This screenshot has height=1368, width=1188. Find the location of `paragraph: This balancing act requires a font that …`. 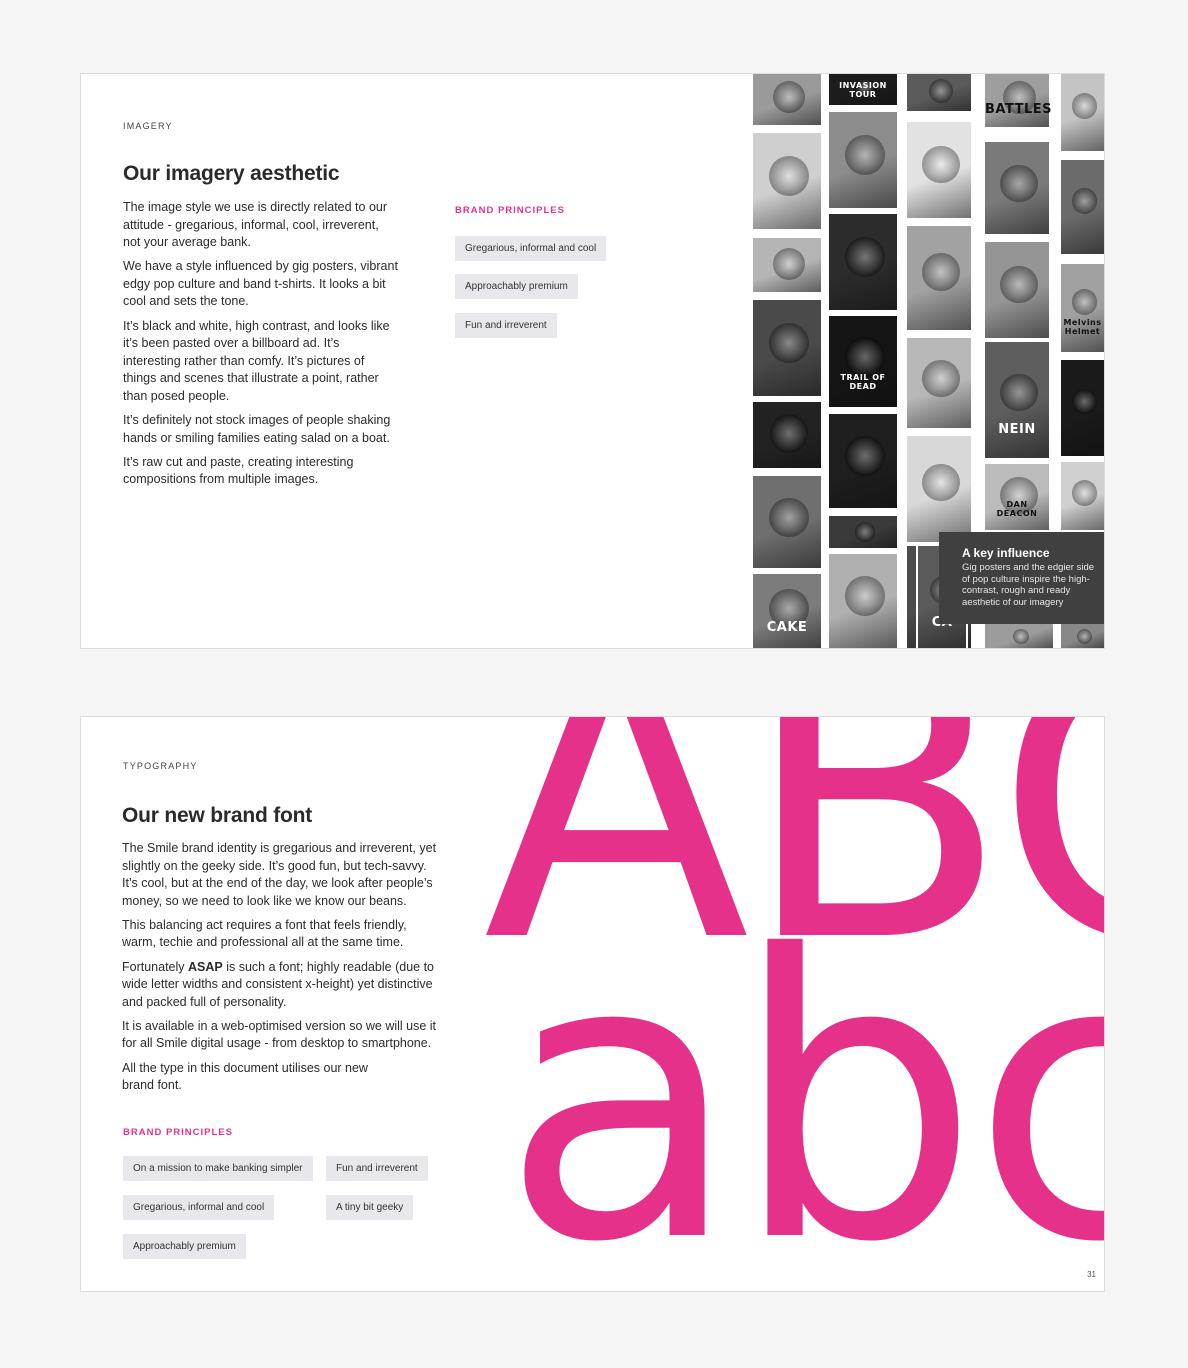

paragraph: This balancing act requires a font that … is located at coordinates (264, 933).